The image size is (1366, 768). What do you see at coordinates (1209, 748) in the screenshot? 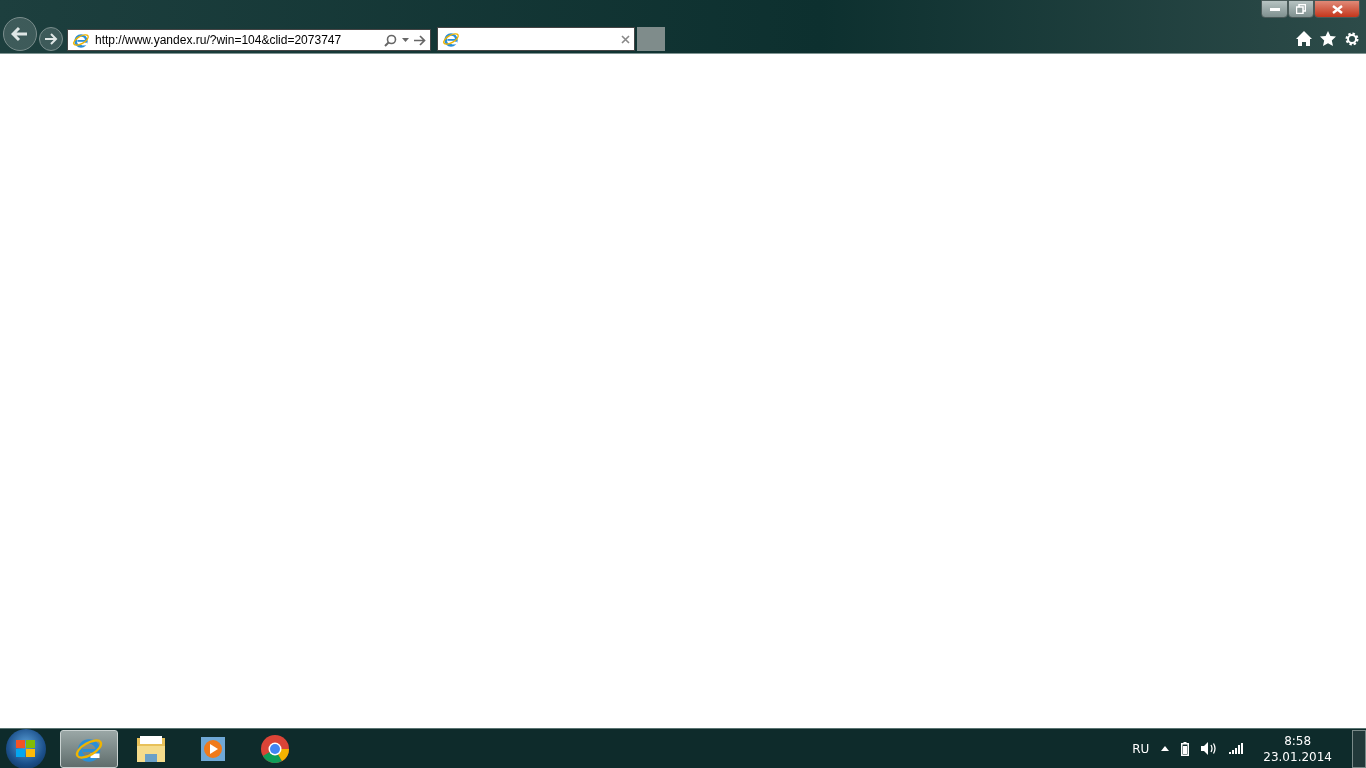
I see `speaker-icon` at bounding box center [1209, 748].